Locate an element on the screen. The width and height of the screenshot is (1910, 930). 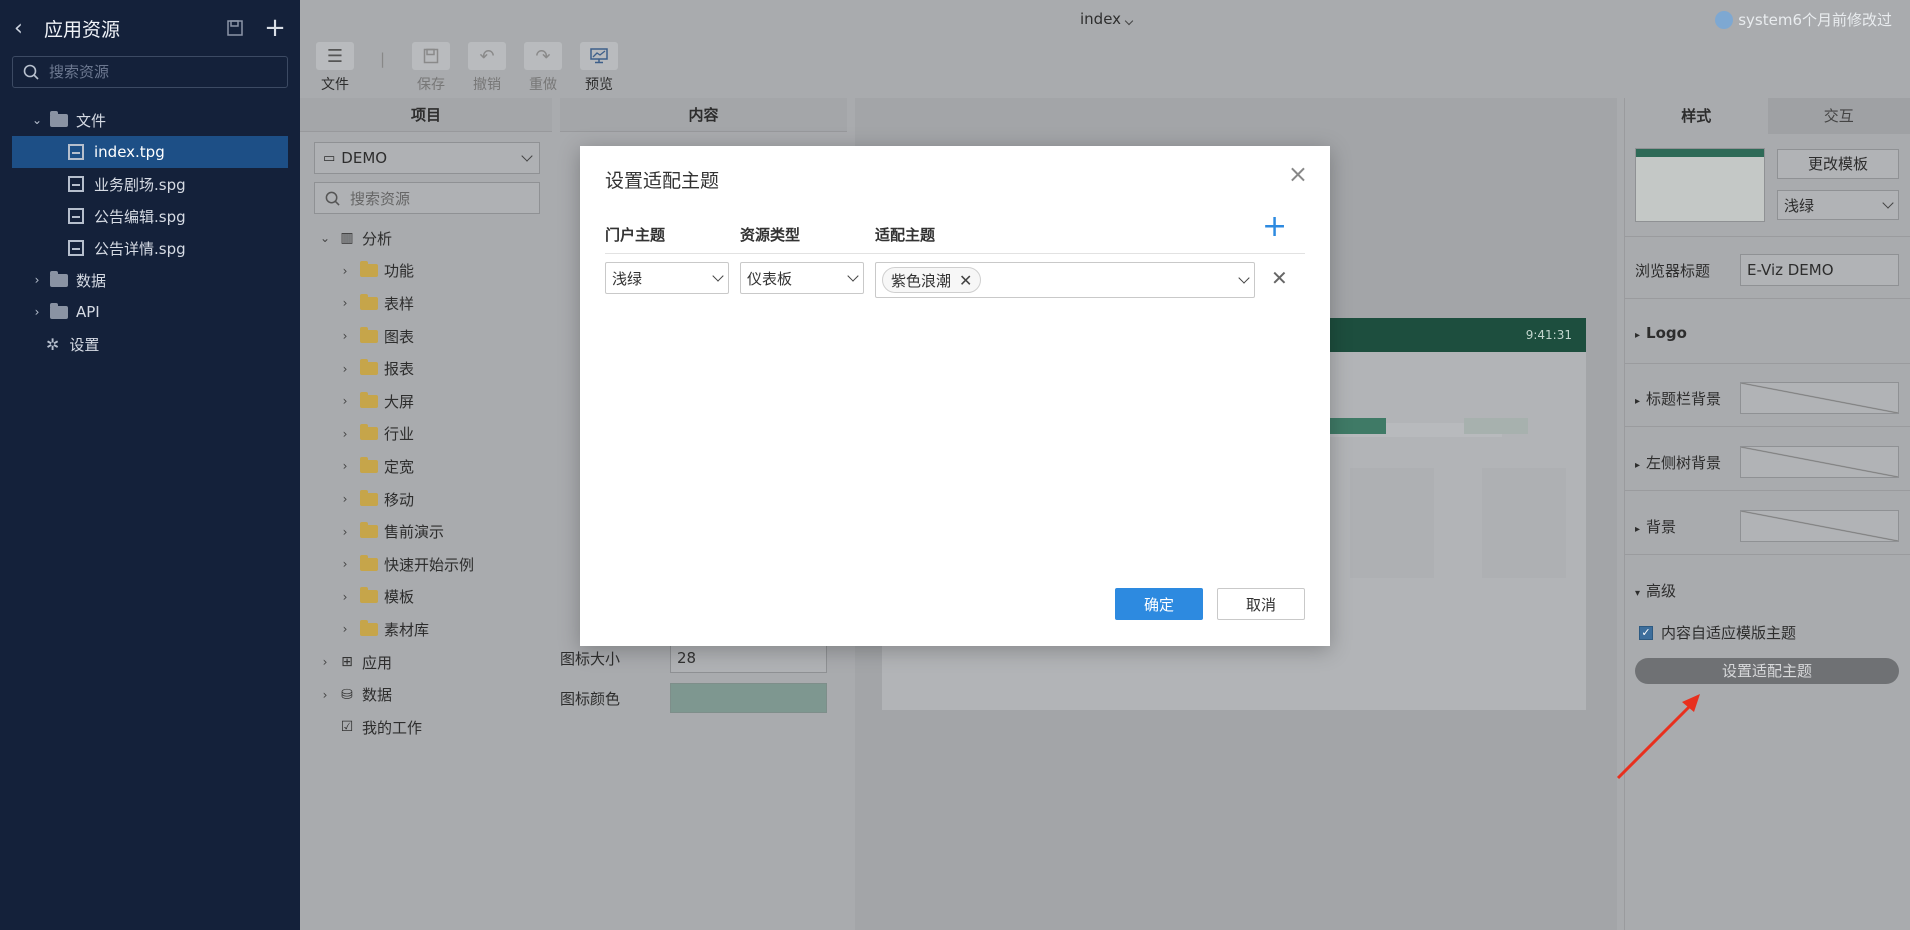
portal-theme-select: 浅绿 is located at coordinates (667, 278).